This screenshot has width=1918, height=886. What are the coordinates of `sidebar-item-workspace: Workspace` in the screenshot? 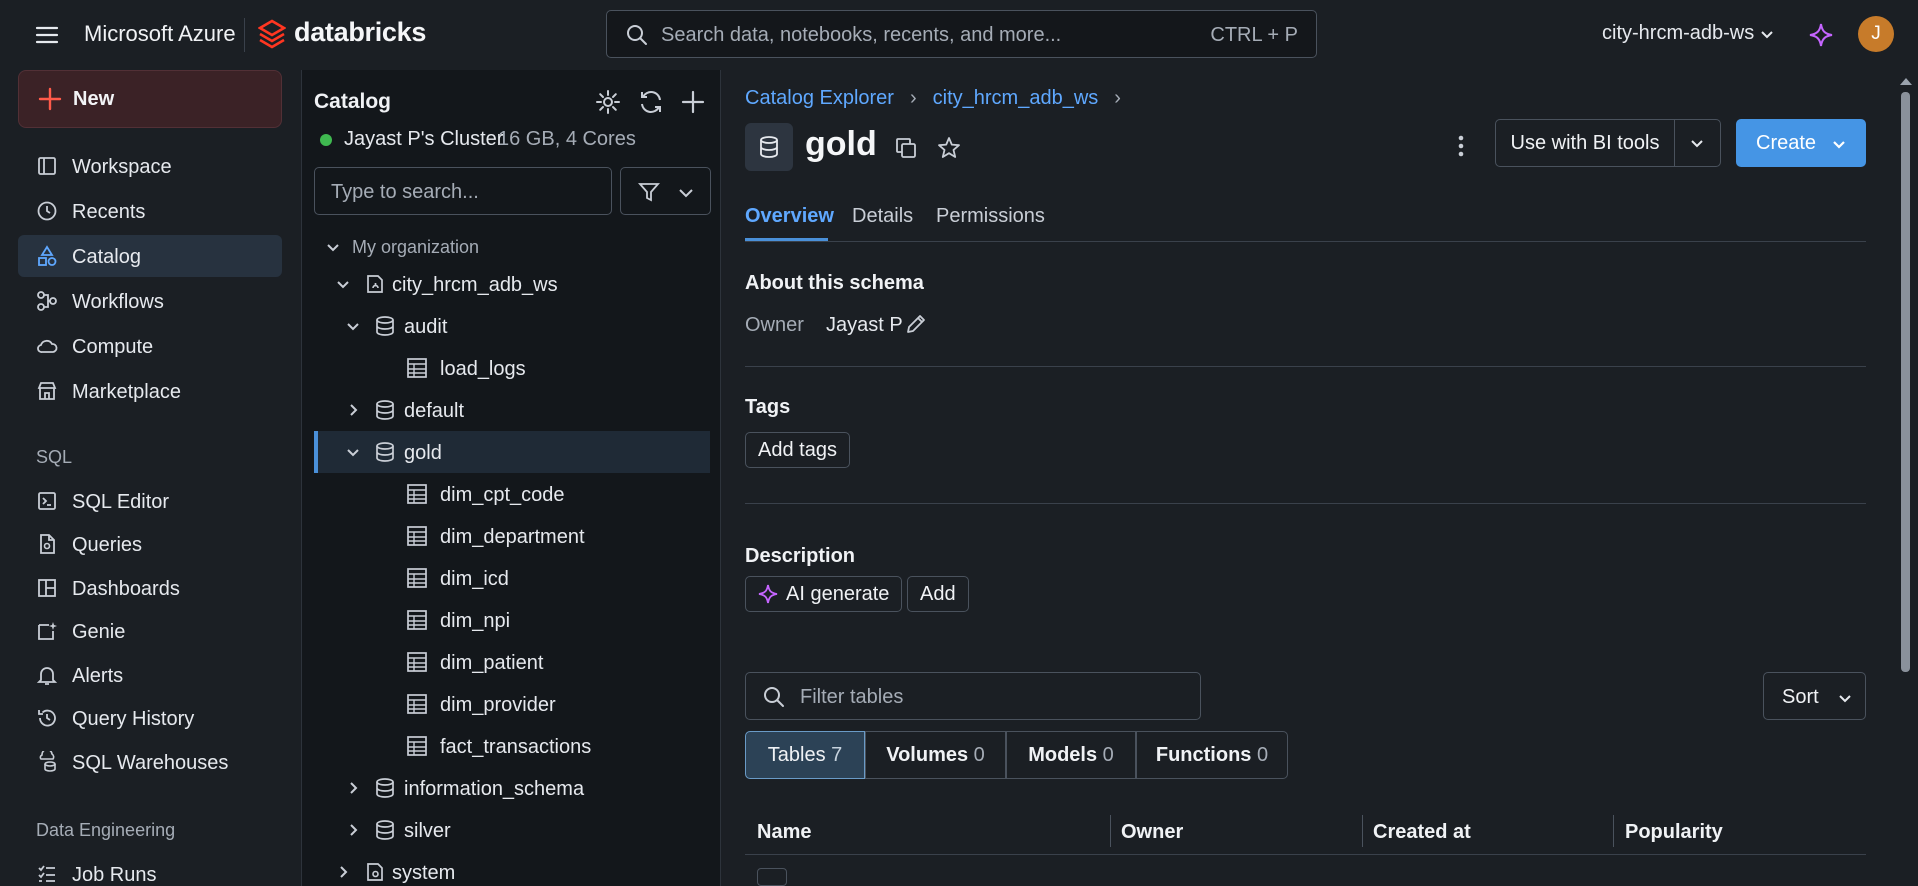 It's located at (150, 166).